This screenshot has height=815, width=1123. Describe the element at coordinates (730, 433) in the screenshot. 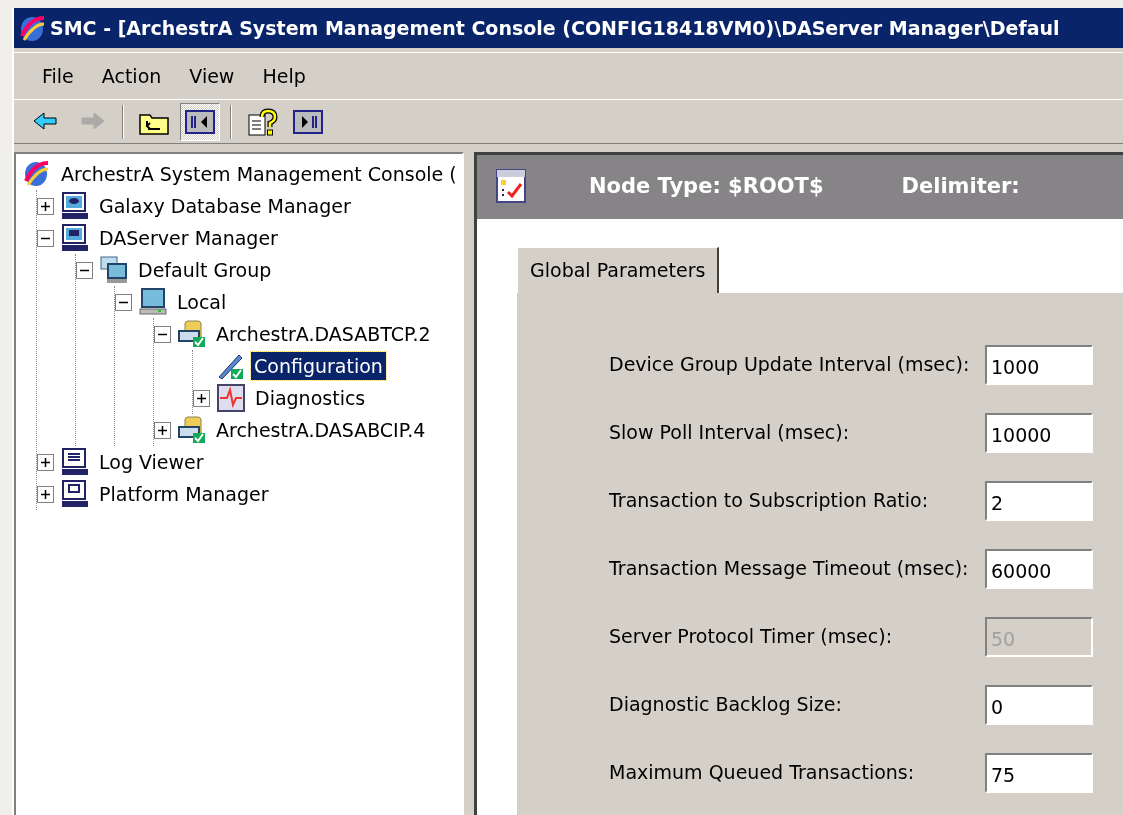

I see `field-label: Slow Poll Interval (msec):` at that location.